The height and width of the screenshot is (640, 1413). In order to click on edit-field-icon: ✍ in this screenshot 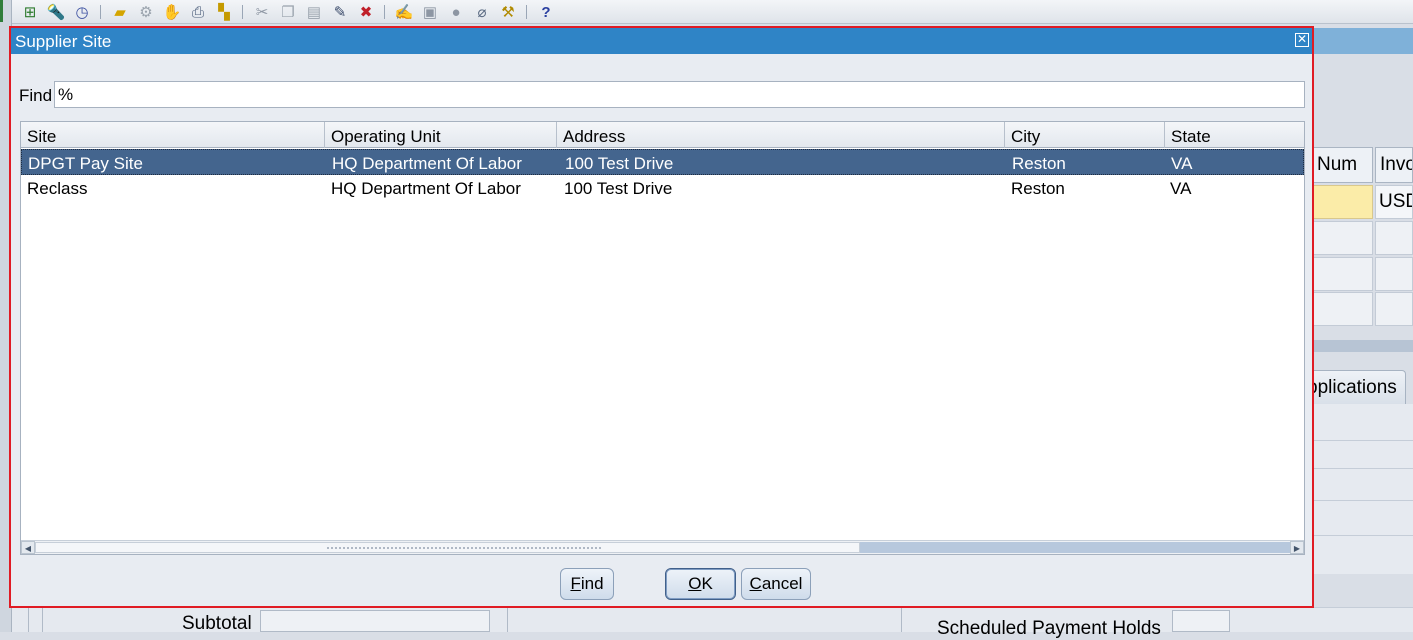, I will do `click(404, 12)`.